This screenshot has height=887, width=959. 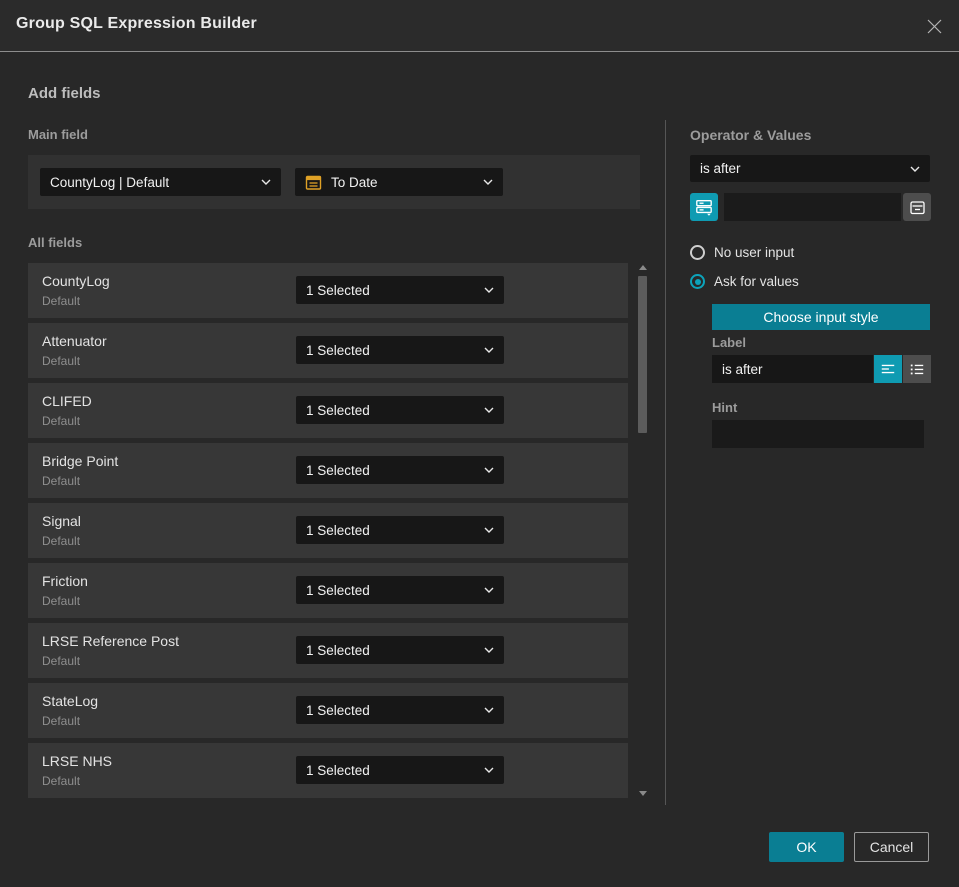 I want to click on field-name: LRSE Reference Post, so click(x=110, y=641).